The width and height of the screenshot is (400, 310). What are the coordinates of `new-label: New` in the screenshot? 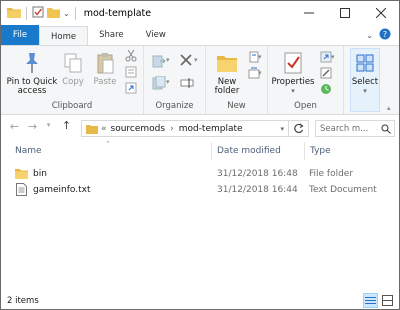 It's located at (236, 106).